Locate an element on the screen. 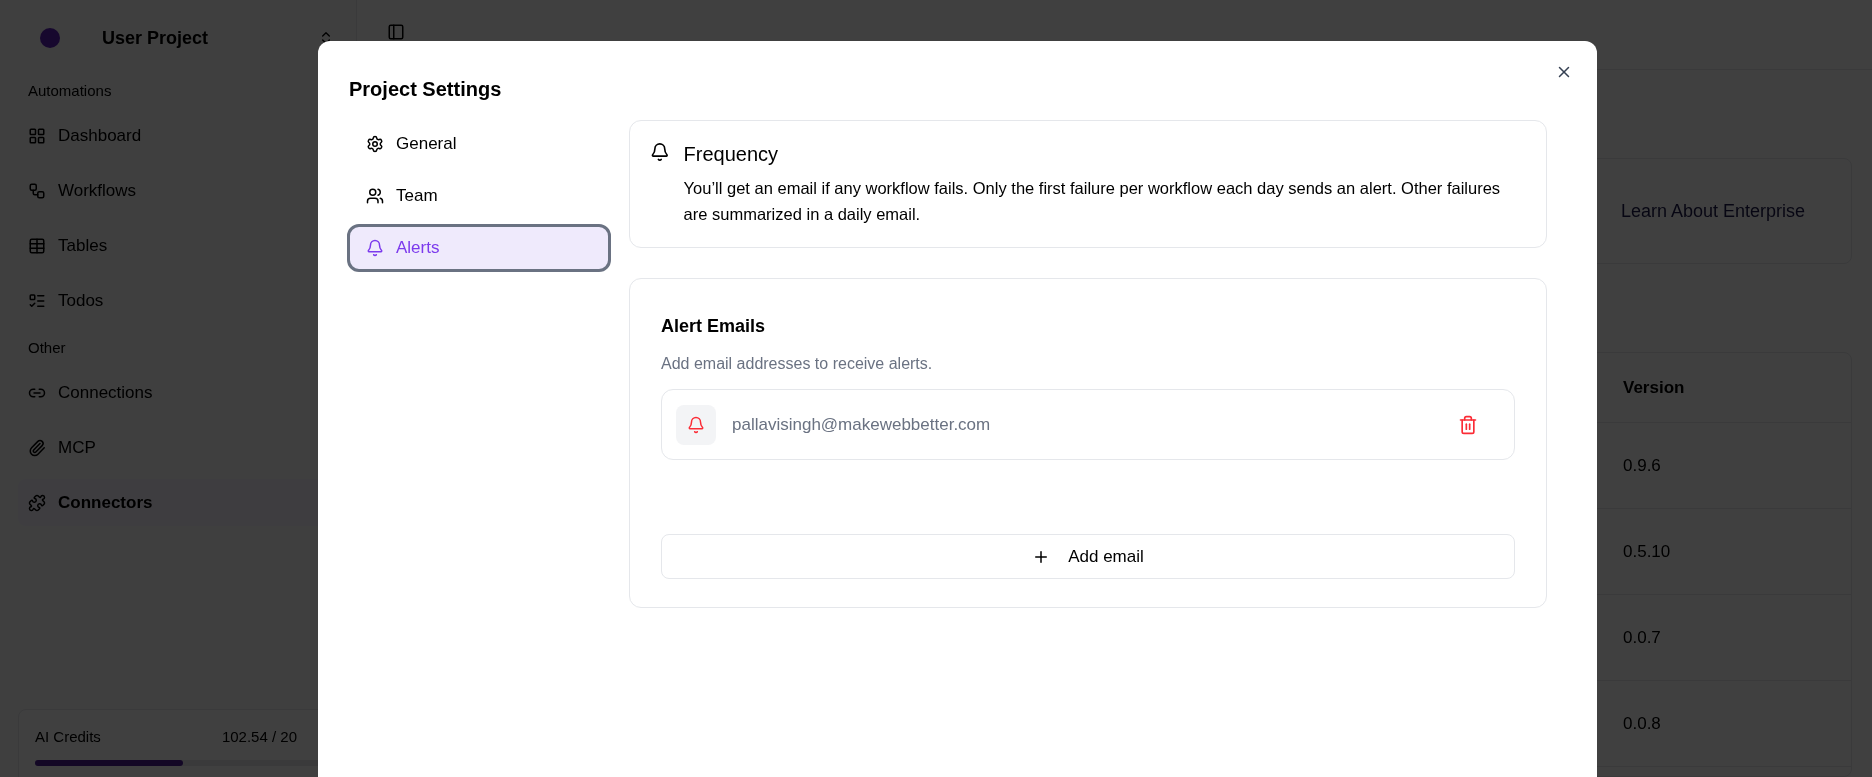 This screenshot has height=777, width=1872. frequency-title: Frequency is located at coordinates (731, 154).